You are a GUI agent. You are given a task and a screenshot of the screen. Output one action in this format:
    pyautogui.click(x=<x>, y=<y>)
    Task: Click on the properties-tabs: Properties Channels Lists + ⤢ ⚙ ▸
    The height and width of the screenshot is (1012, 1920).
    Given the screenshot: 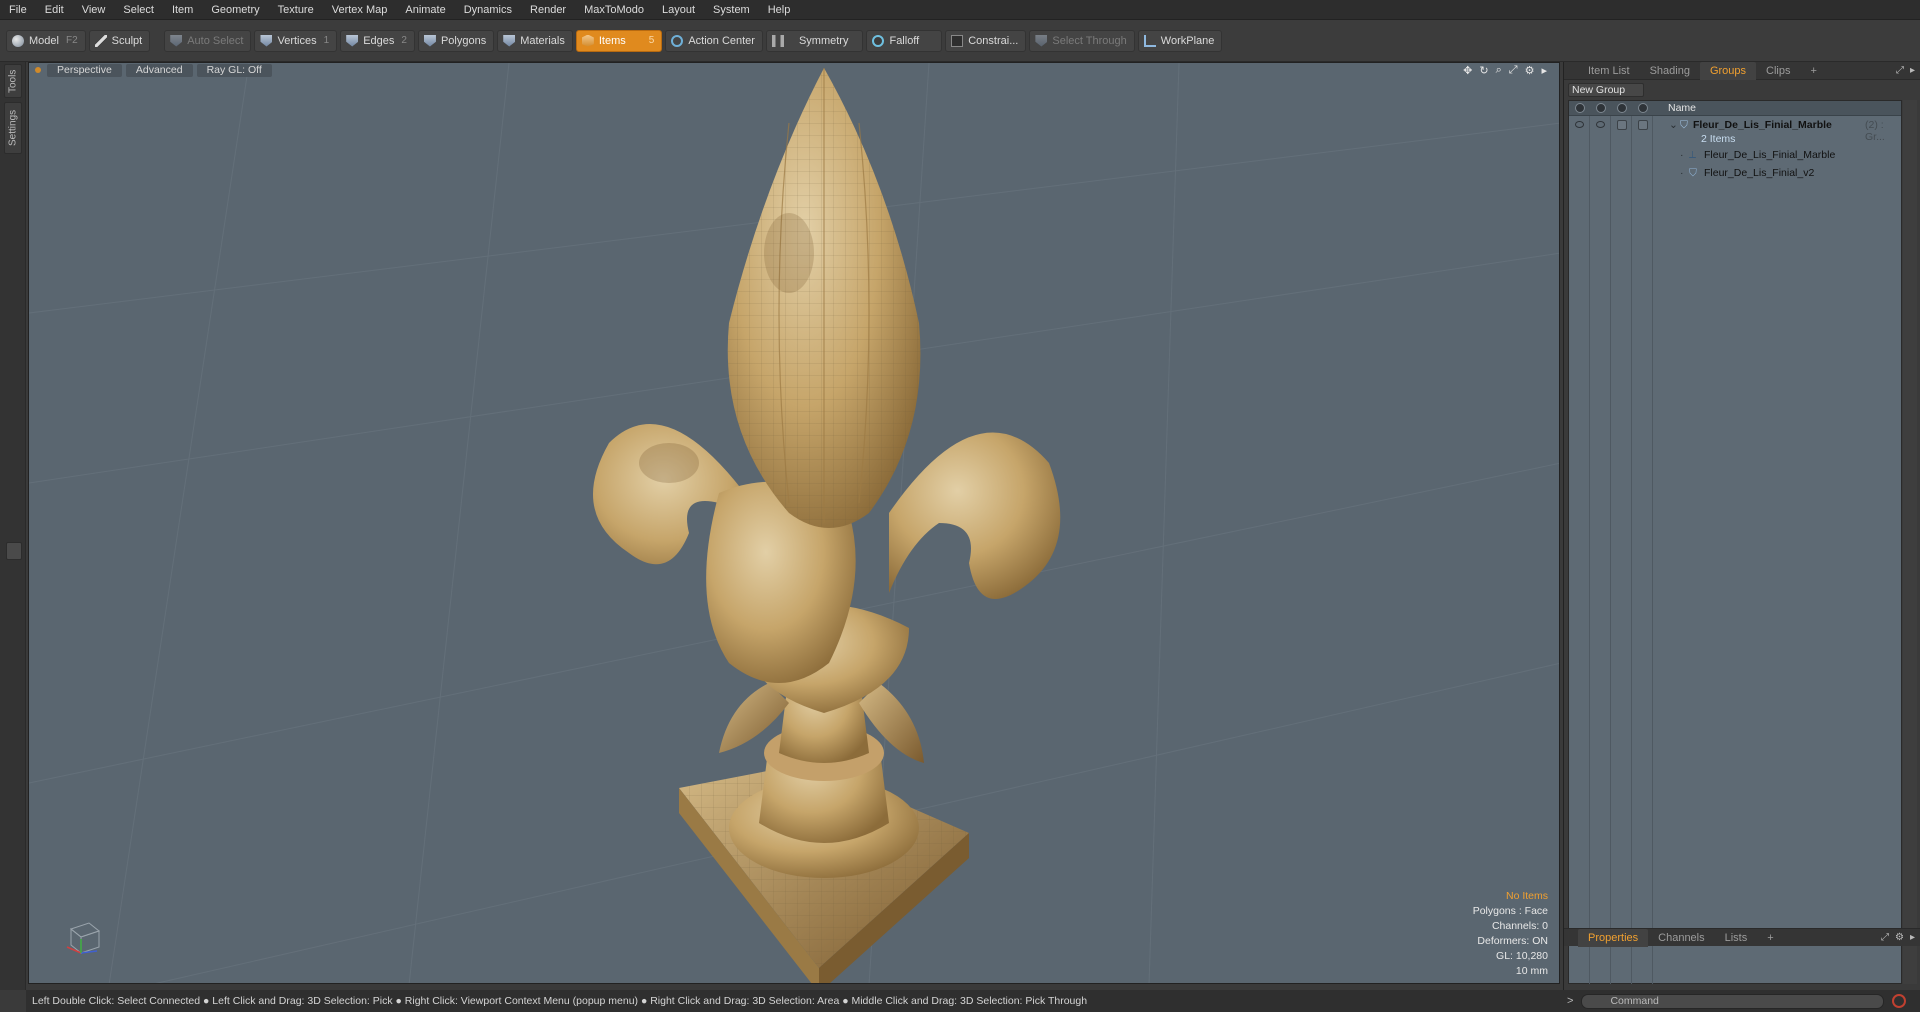 What is the action you would take?
    pyautogui.click(x=1742, y=937)
    